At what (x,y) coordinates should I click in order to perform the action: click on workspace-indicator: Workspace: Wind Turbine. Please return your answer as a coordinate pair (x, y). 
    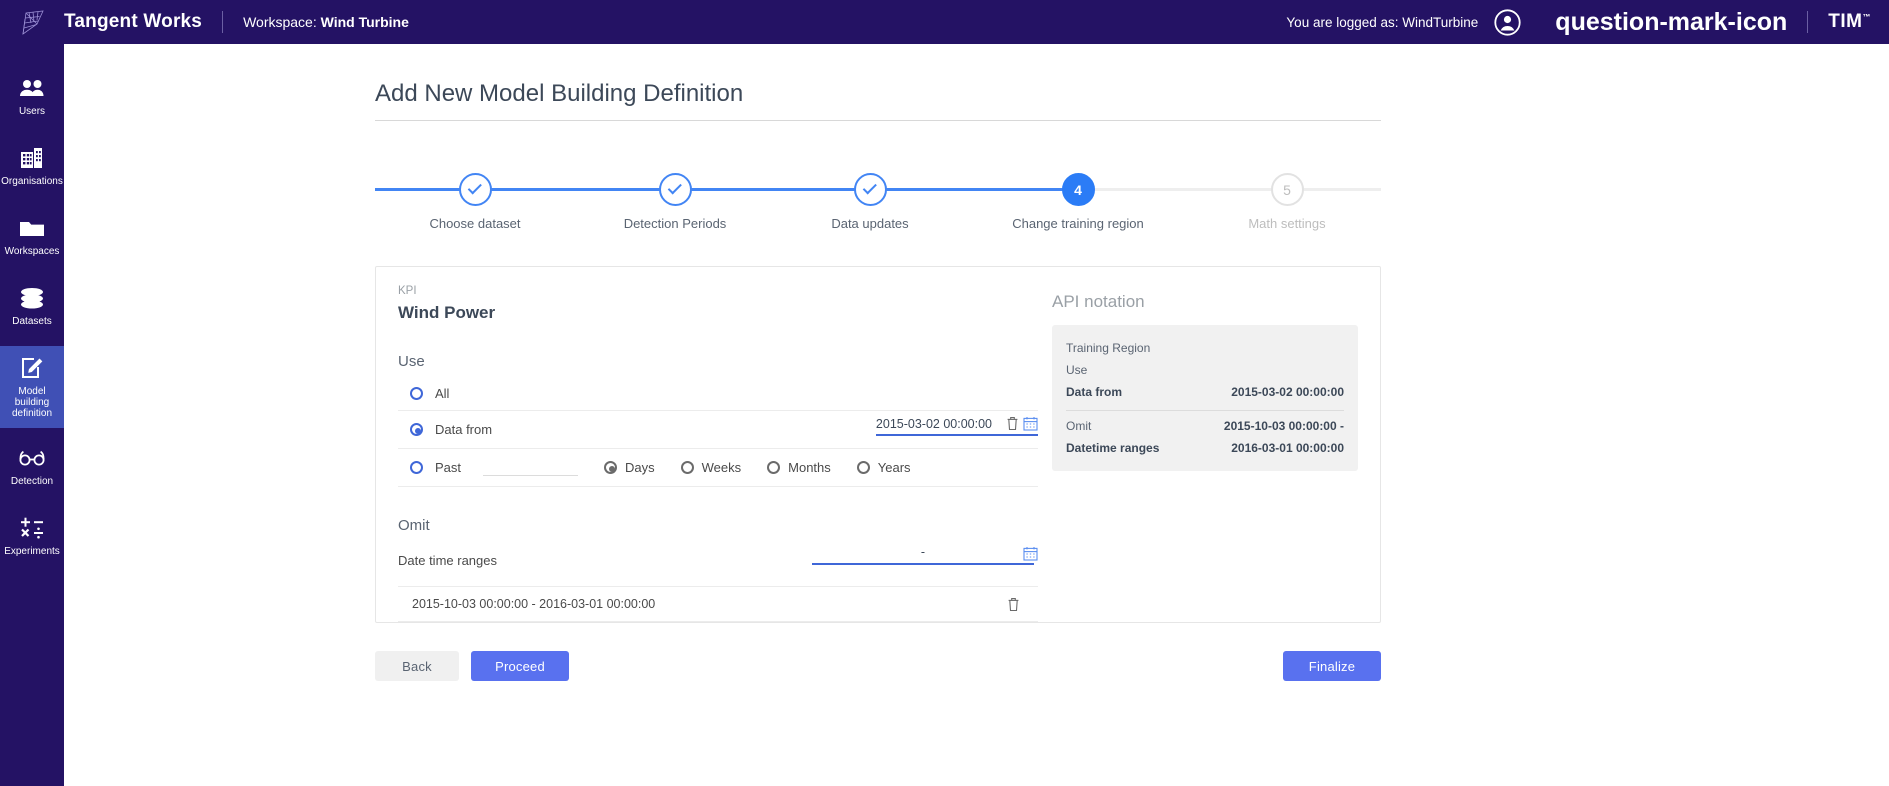
    Looking at the image, I should click on (326, 22).